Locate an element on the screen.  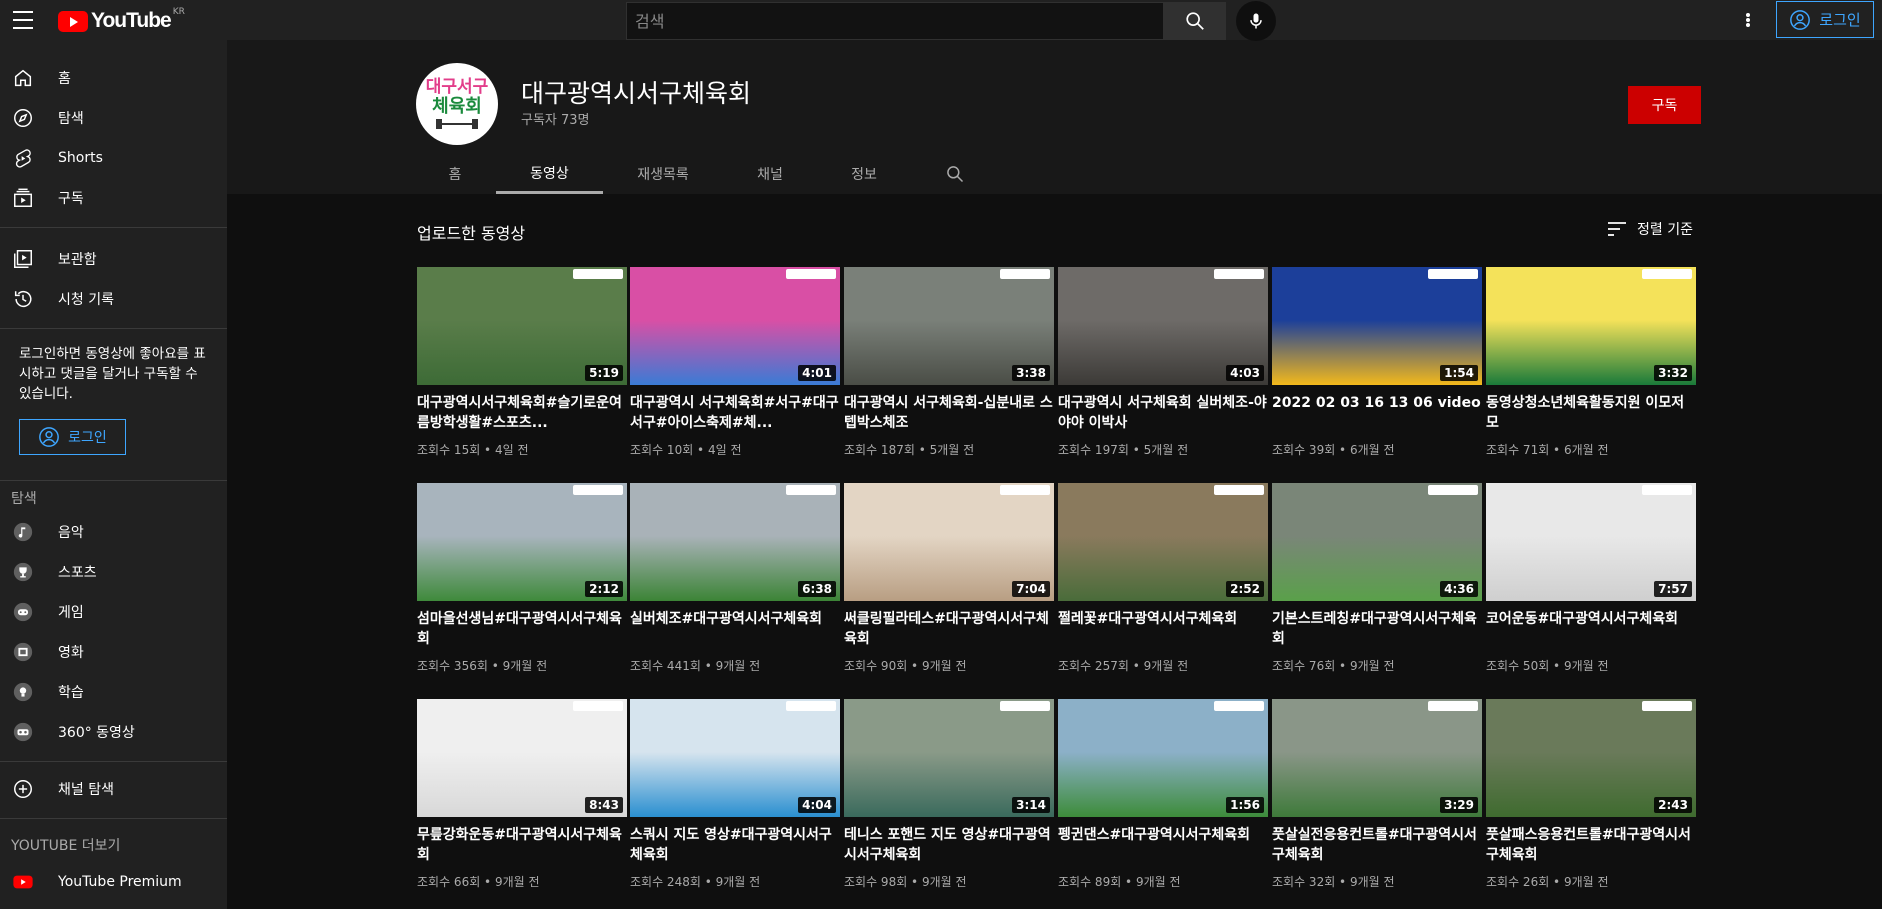
channel-search-button is located at coordinates (955, 174).